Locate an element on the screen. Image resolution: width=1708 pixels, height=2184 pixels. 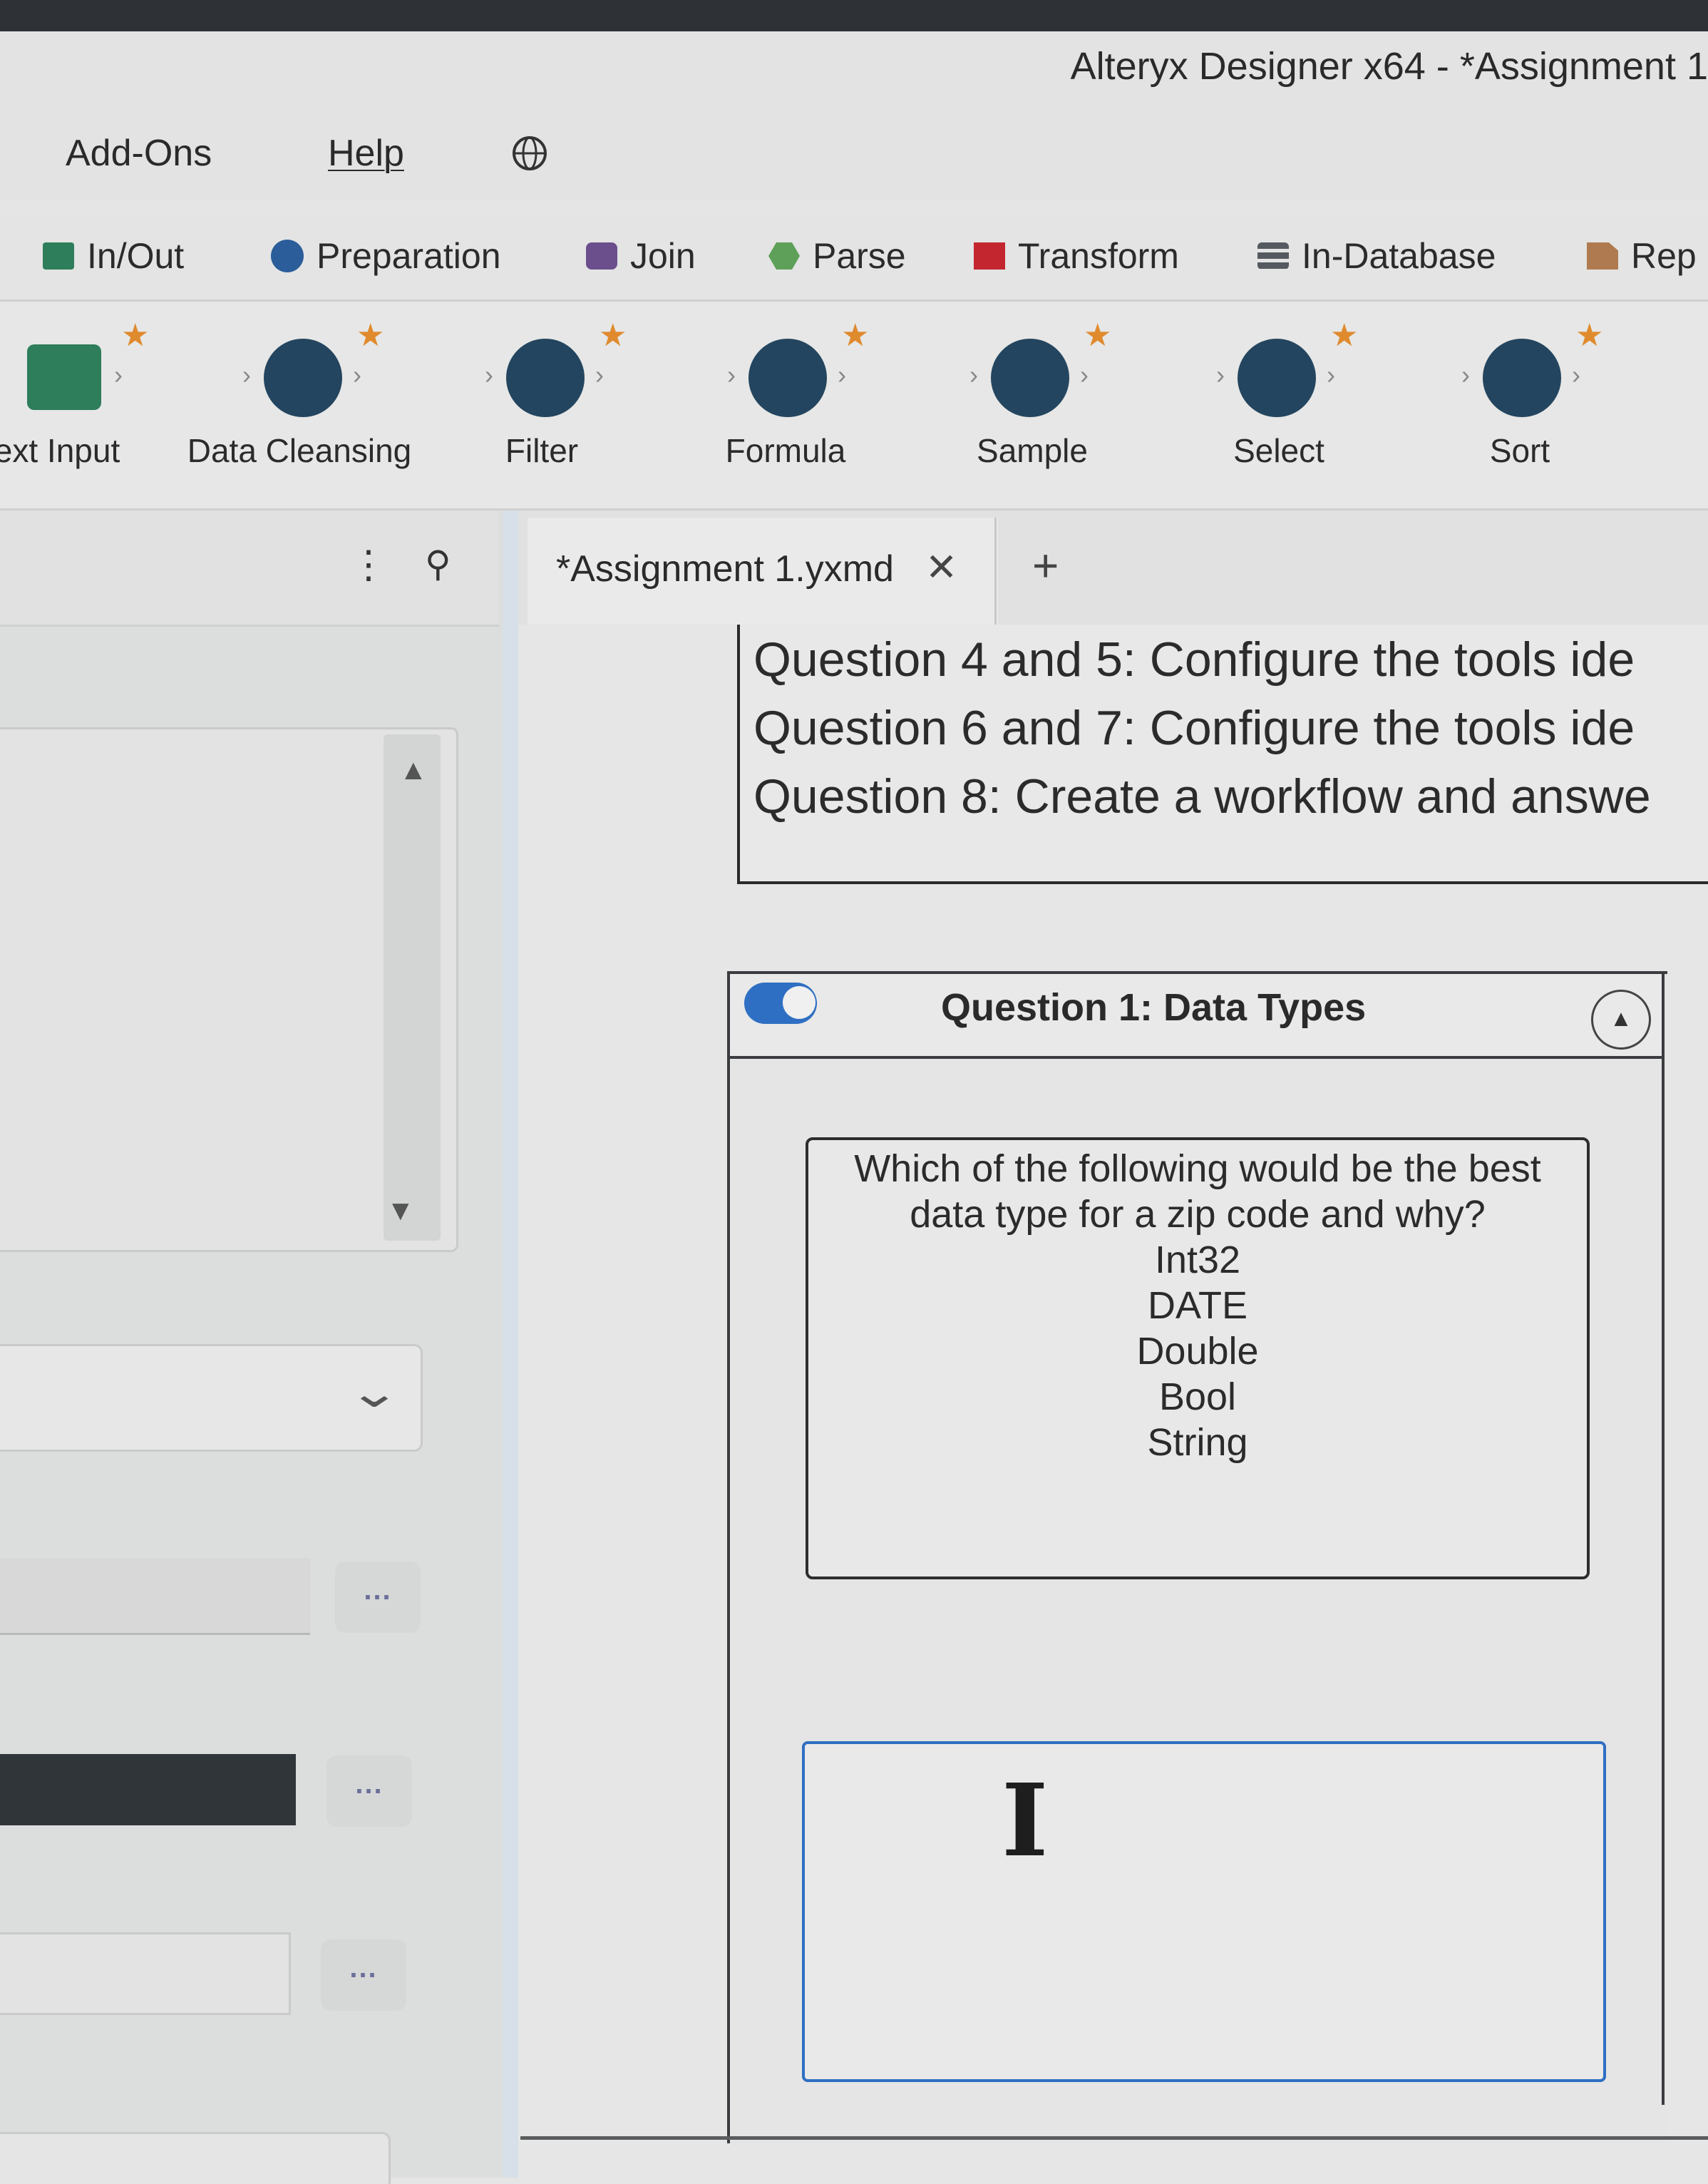
category-join: Join is located at coordinates (641, 256).